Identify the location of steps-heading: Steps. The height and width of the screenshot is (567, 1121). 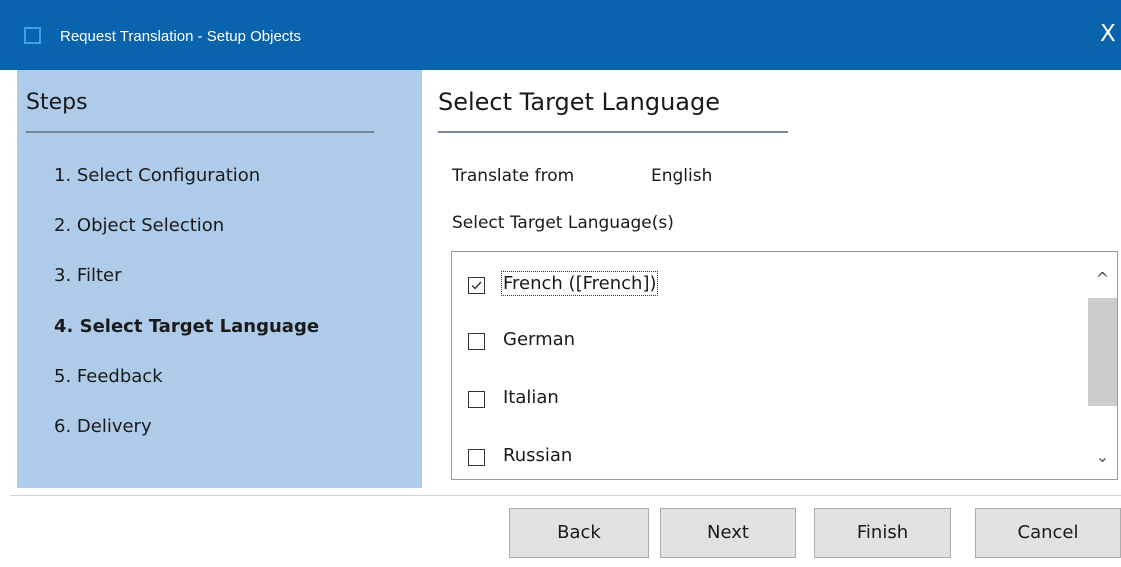
(57, 102).